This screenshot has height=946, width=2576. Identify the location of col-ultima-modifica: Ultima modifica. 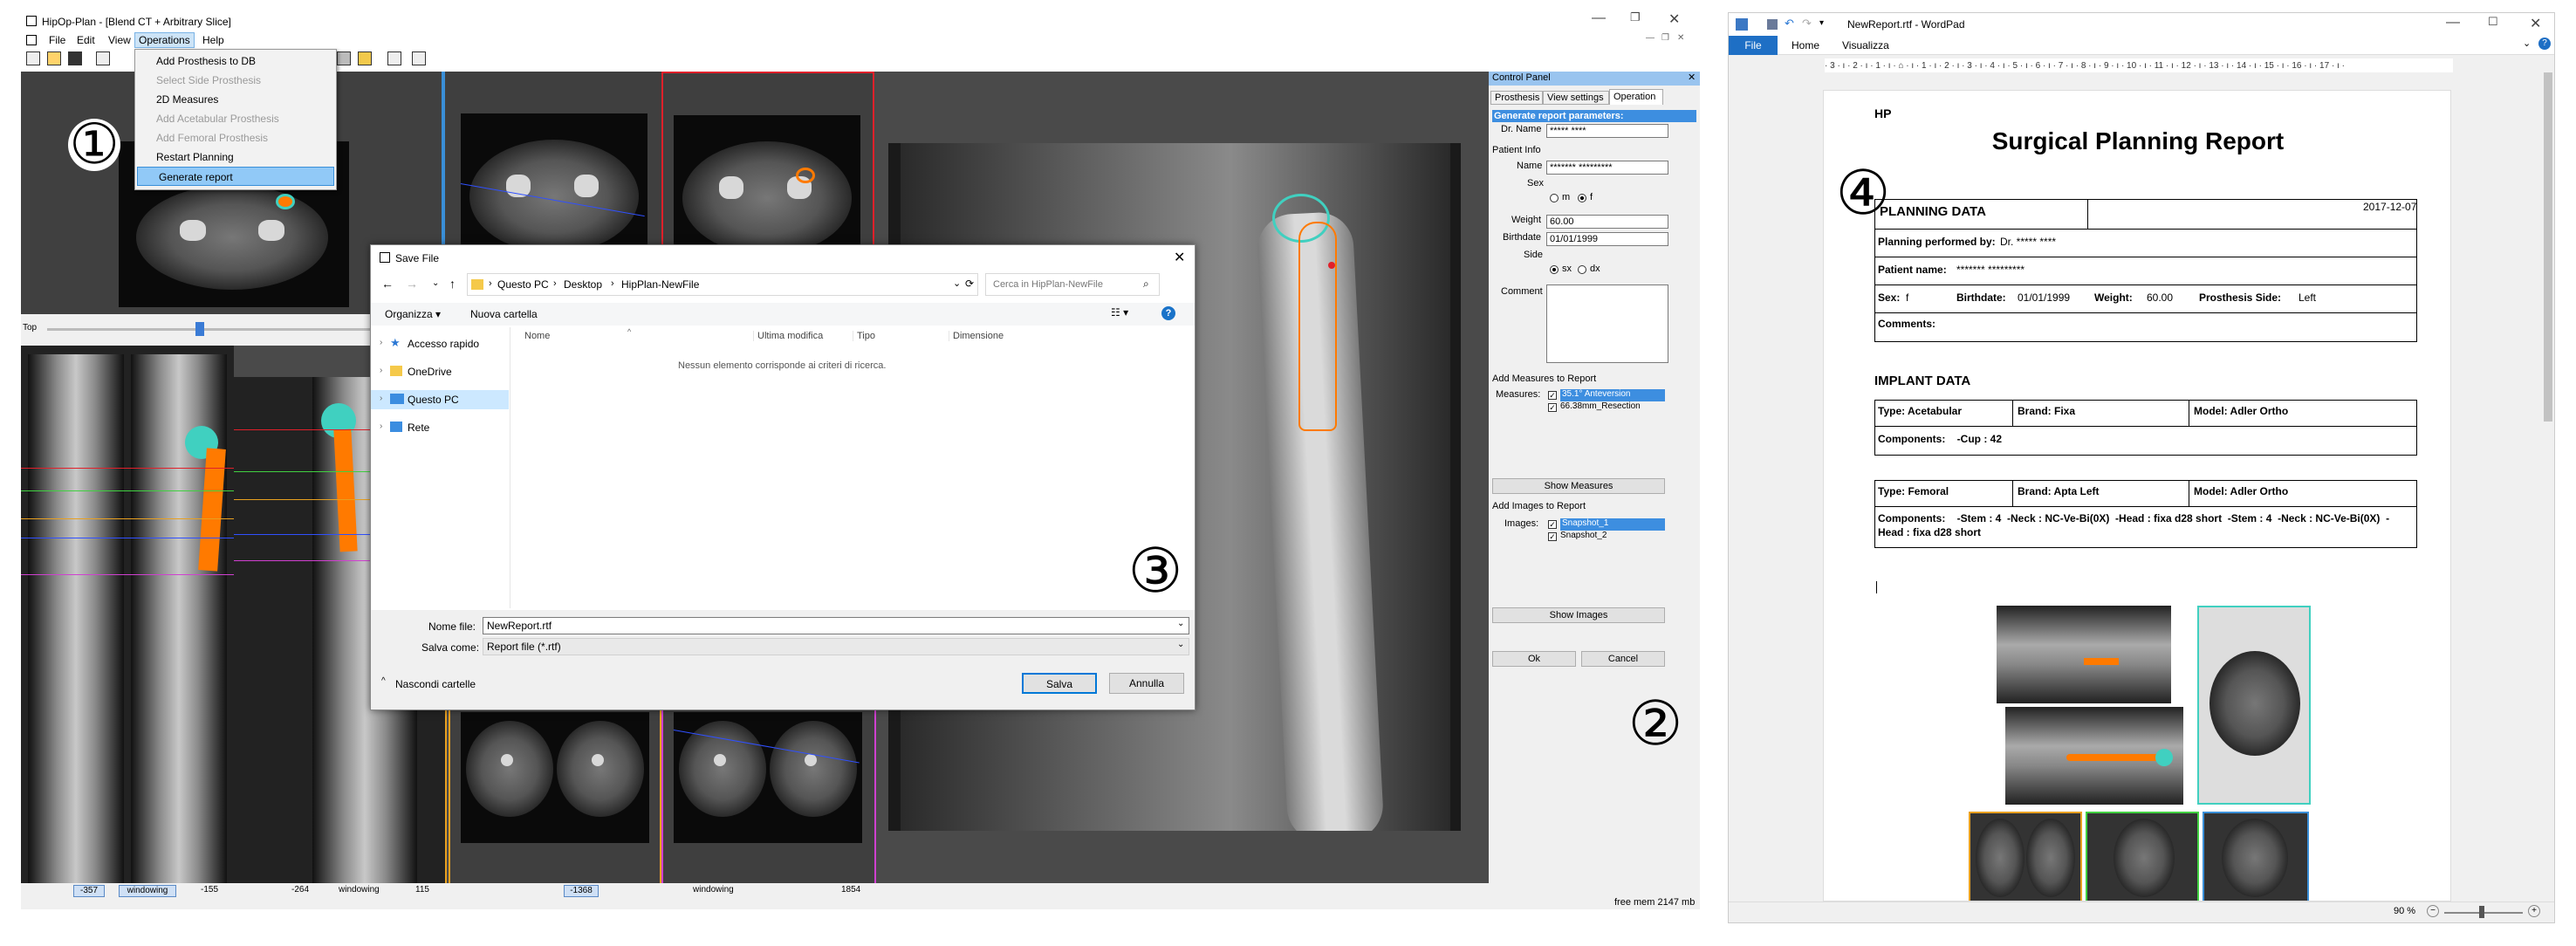
(788, 336).